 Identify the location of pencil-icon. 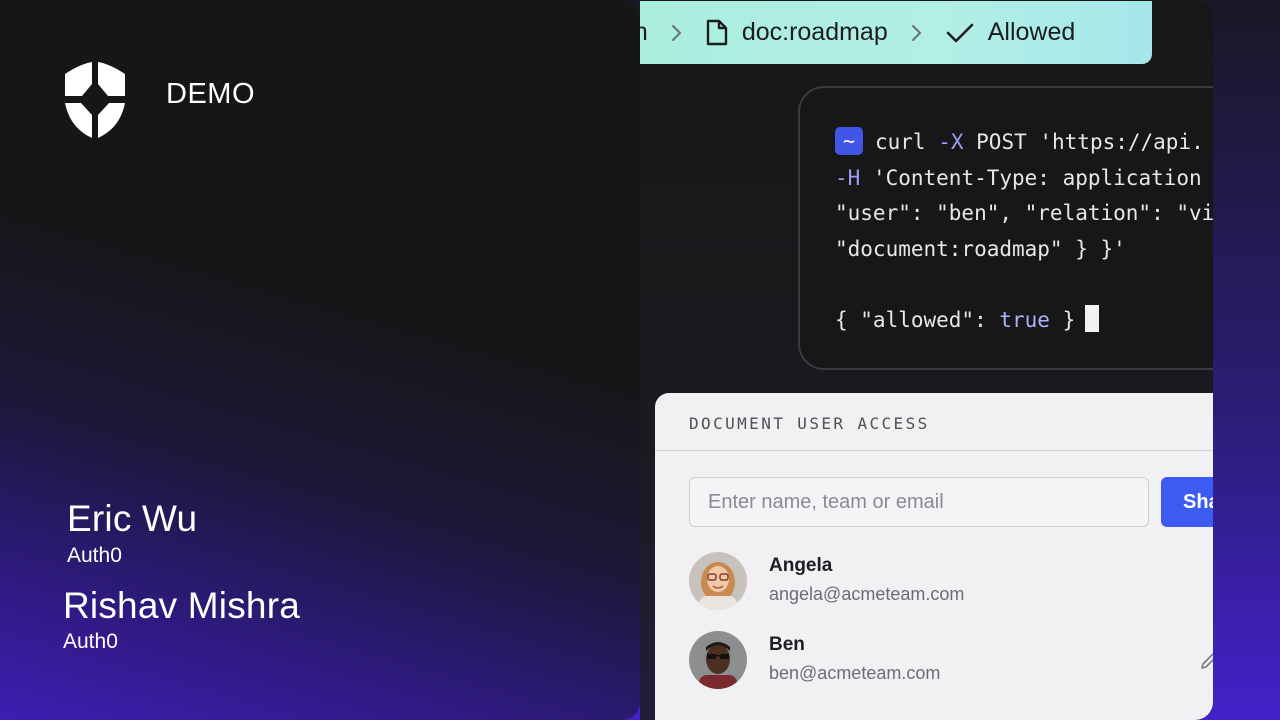
(1206, 661).